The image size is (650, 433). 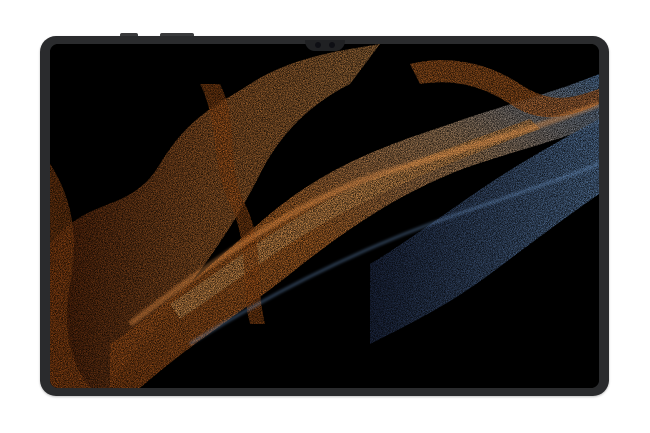 I want to click on camera-notch, so click(x=325, y=45).